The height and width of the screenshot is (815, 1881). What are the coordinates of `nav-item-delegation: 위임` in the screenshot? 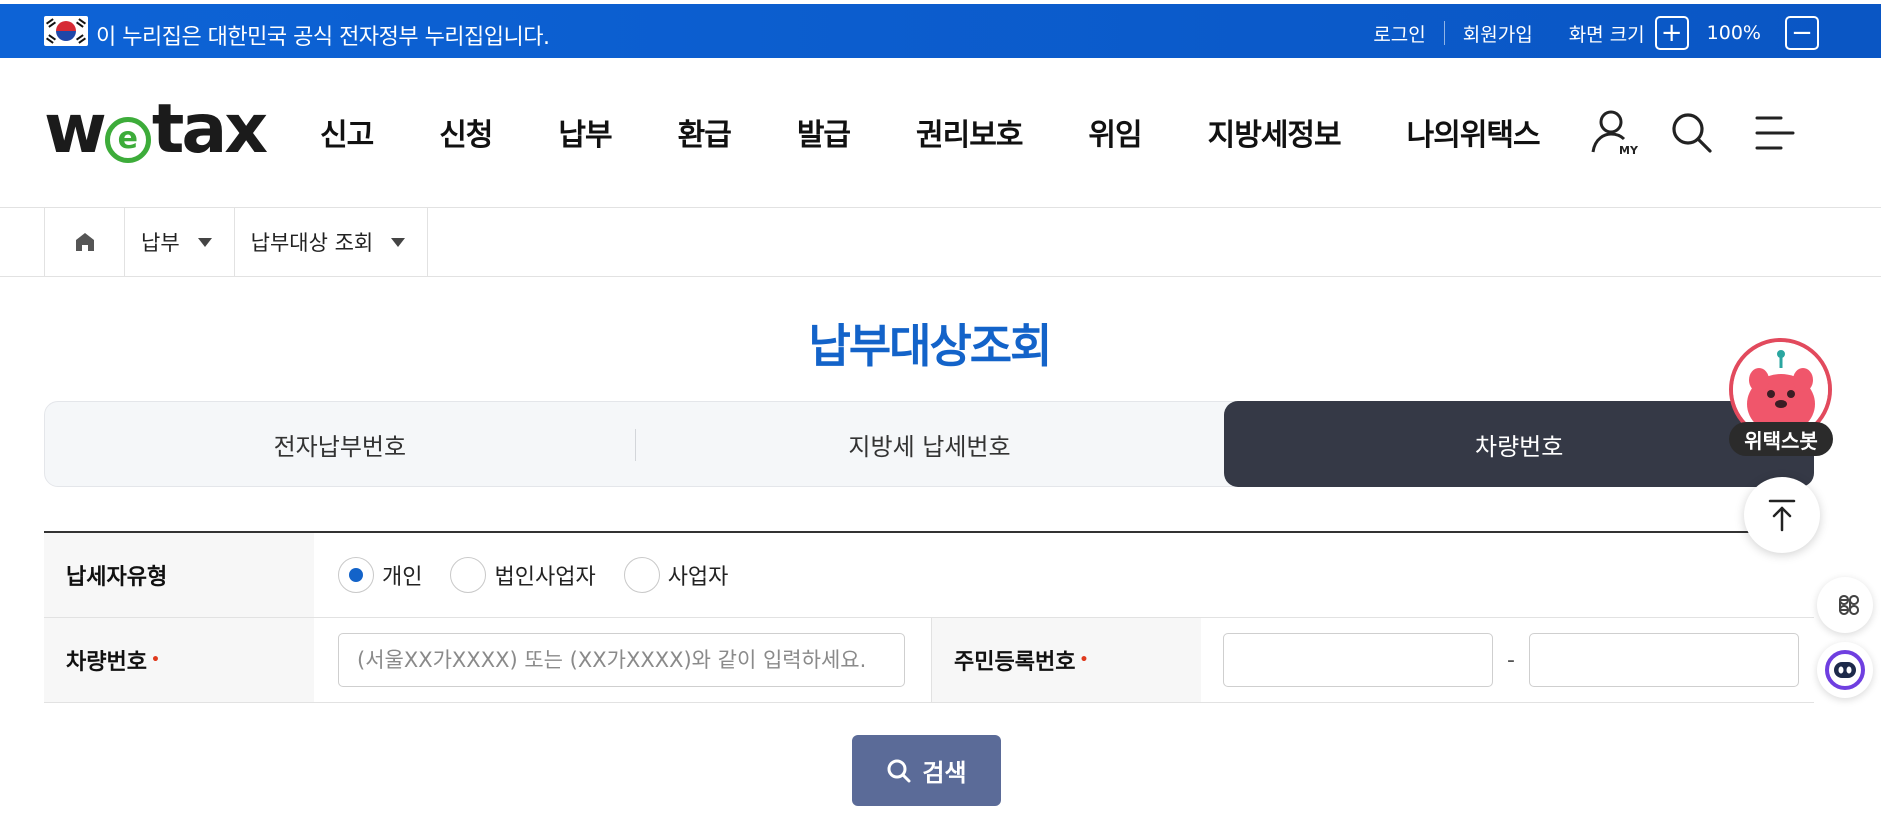 It's located at (1115, 132).